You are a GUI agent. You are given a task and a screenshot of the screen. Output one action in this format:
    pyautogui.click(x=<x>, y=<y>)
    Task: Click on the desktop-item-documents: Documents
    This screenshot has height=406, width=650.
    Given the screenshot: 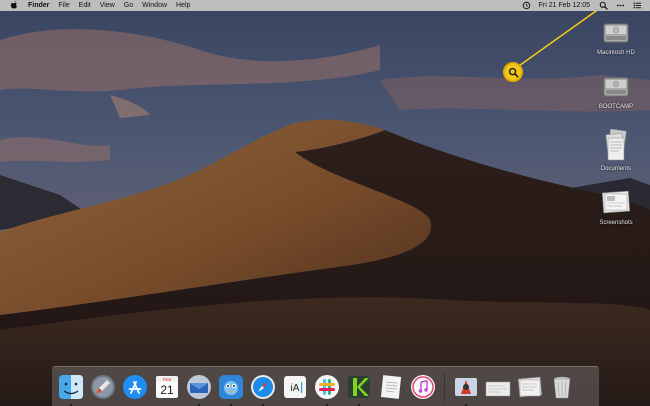 What is the action you would take?
    pyautogui.click(x=616, y=150)
    